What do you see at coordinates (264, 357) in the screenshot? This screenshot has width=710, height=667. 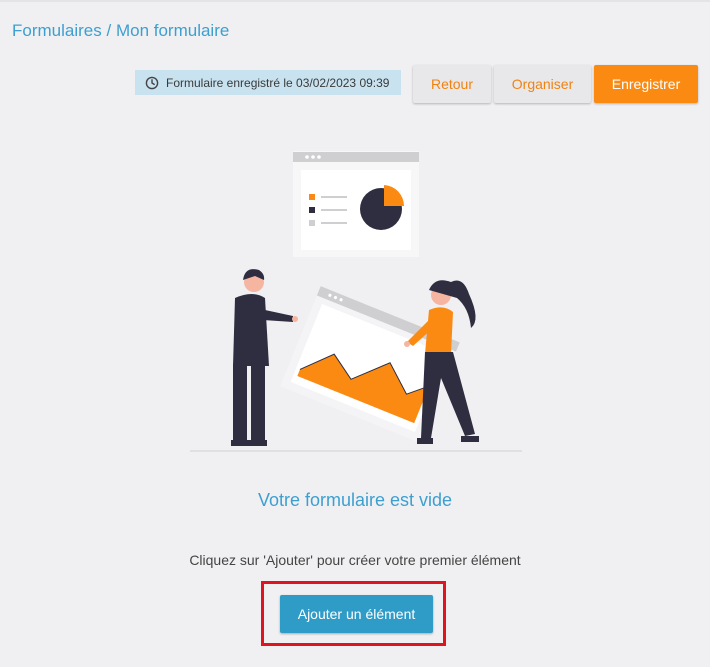 I see `man-figure-image` at bounding box center [264, 357].